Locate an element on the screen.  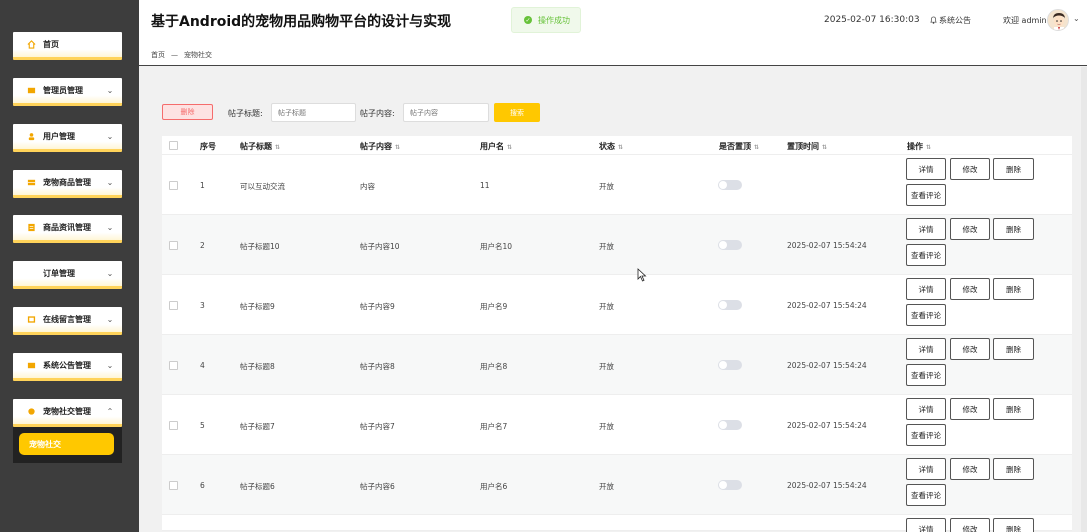
sidebar-item-pet-products: 宠物商品管理 ⌄ is located at coordinates (67, 184).